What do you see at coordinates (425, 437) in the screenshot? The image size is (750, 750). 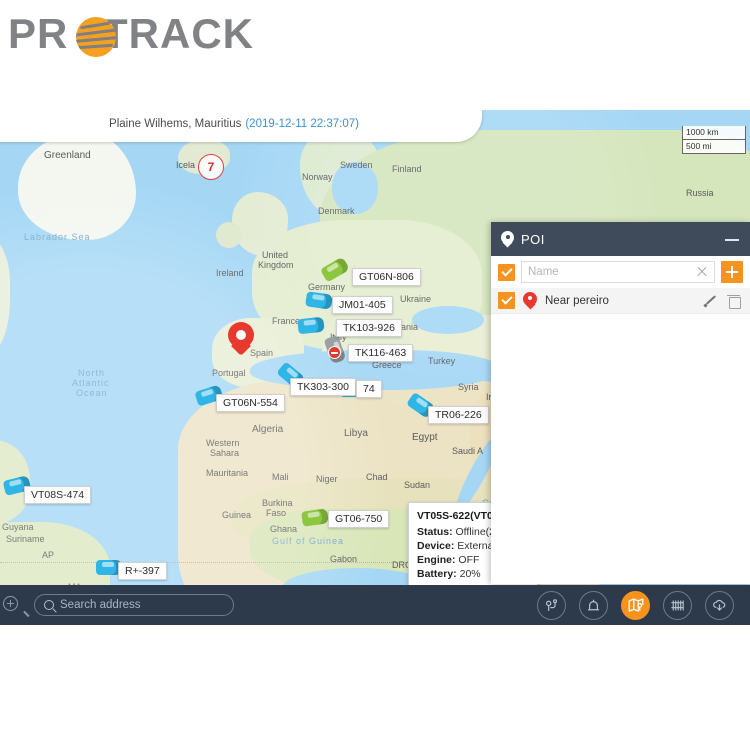 I see `geo-label: Egypt` at bounding box center [425, 437].